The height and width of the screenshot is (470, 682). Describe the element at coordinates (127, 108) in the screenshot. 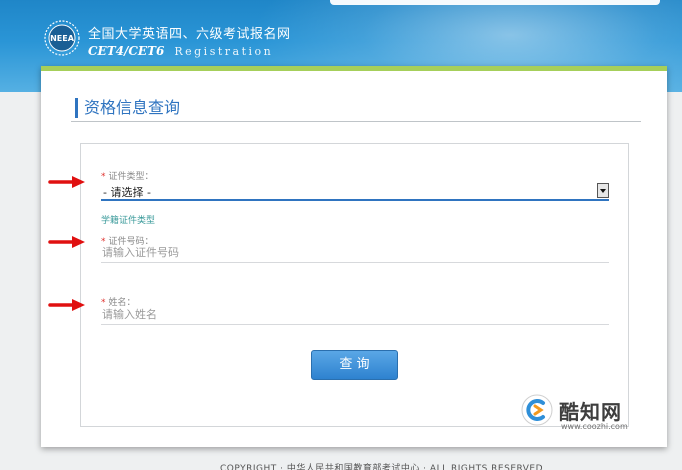

I see `page-title: 资格信息查询` at that location.